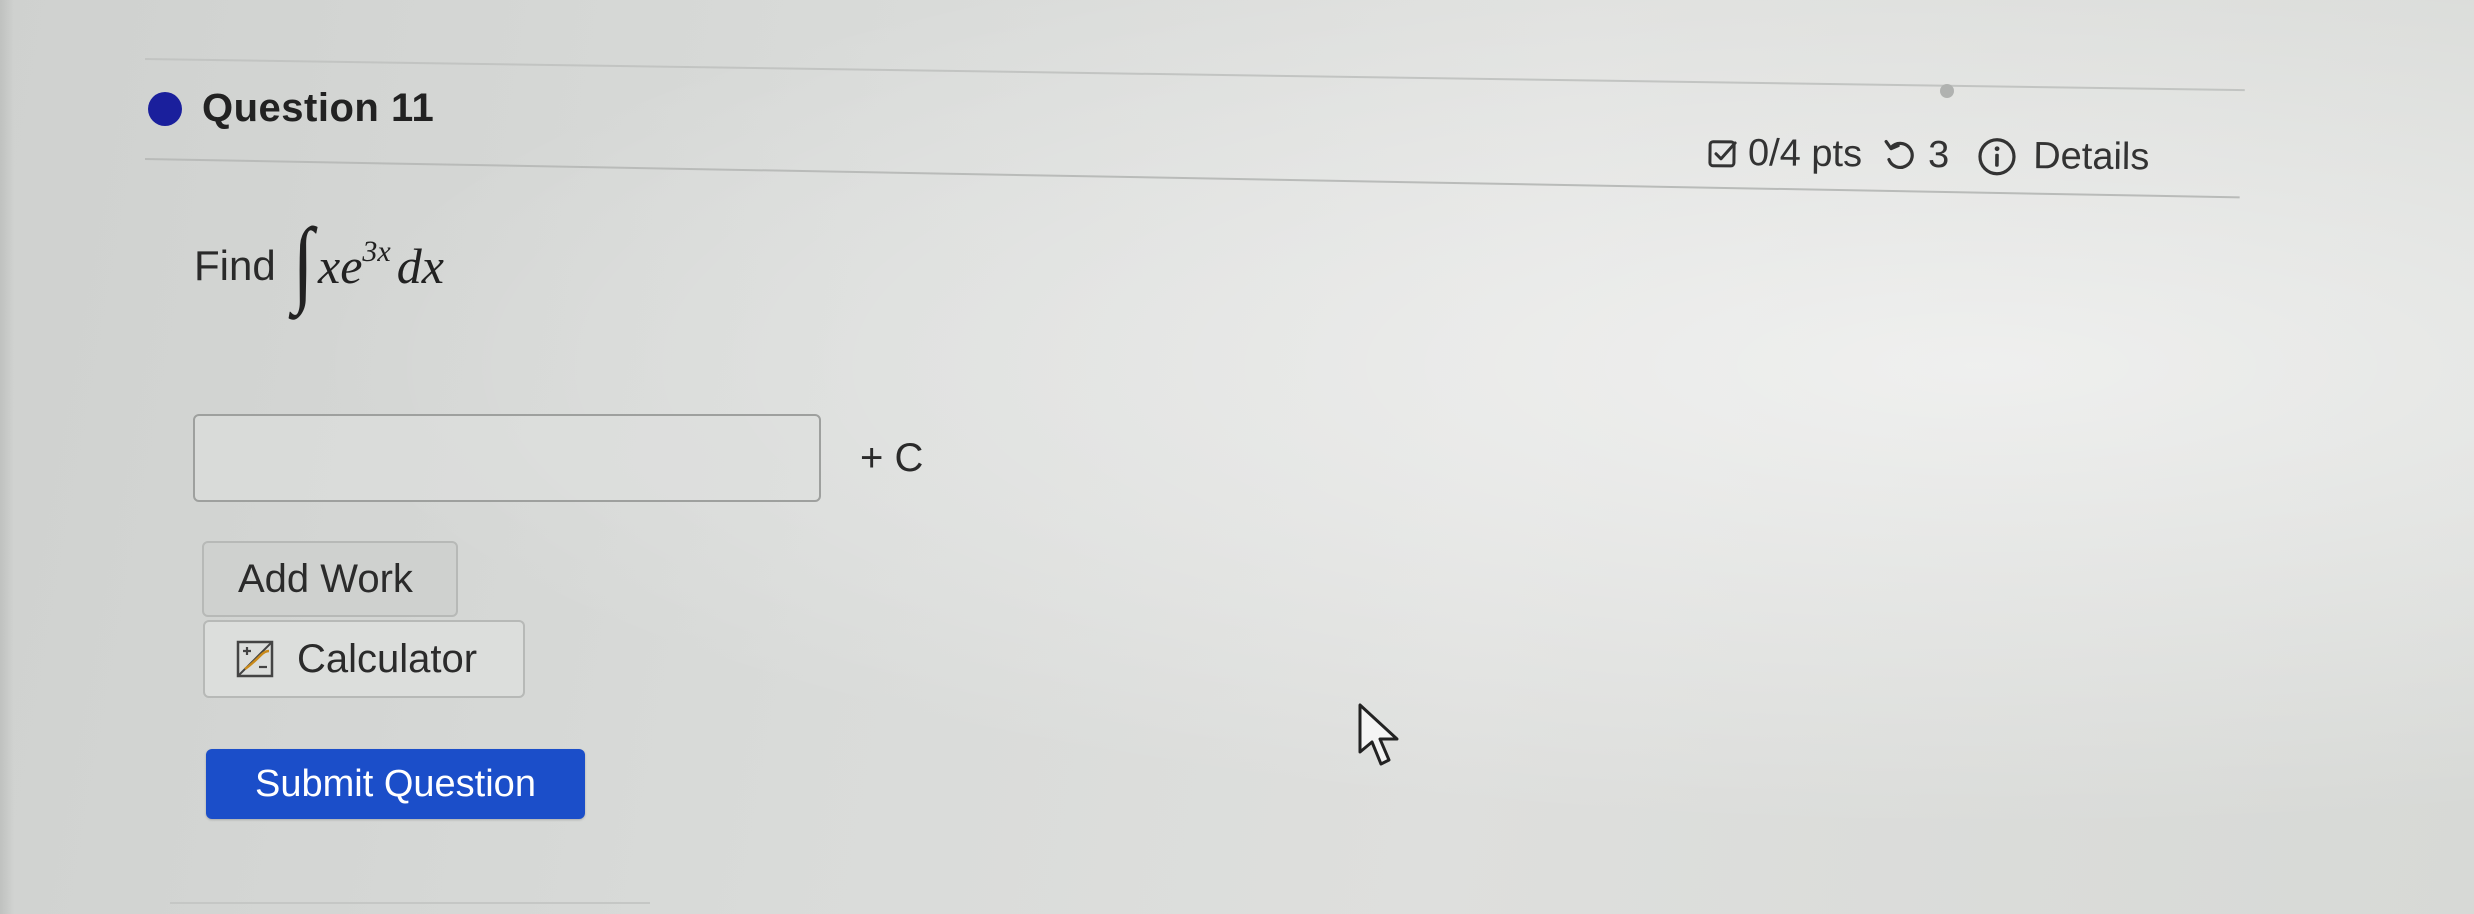 Image resolution: width=2474 pixels, height=914 pixels. I want to click on screen-speck, so click(1947, 91).